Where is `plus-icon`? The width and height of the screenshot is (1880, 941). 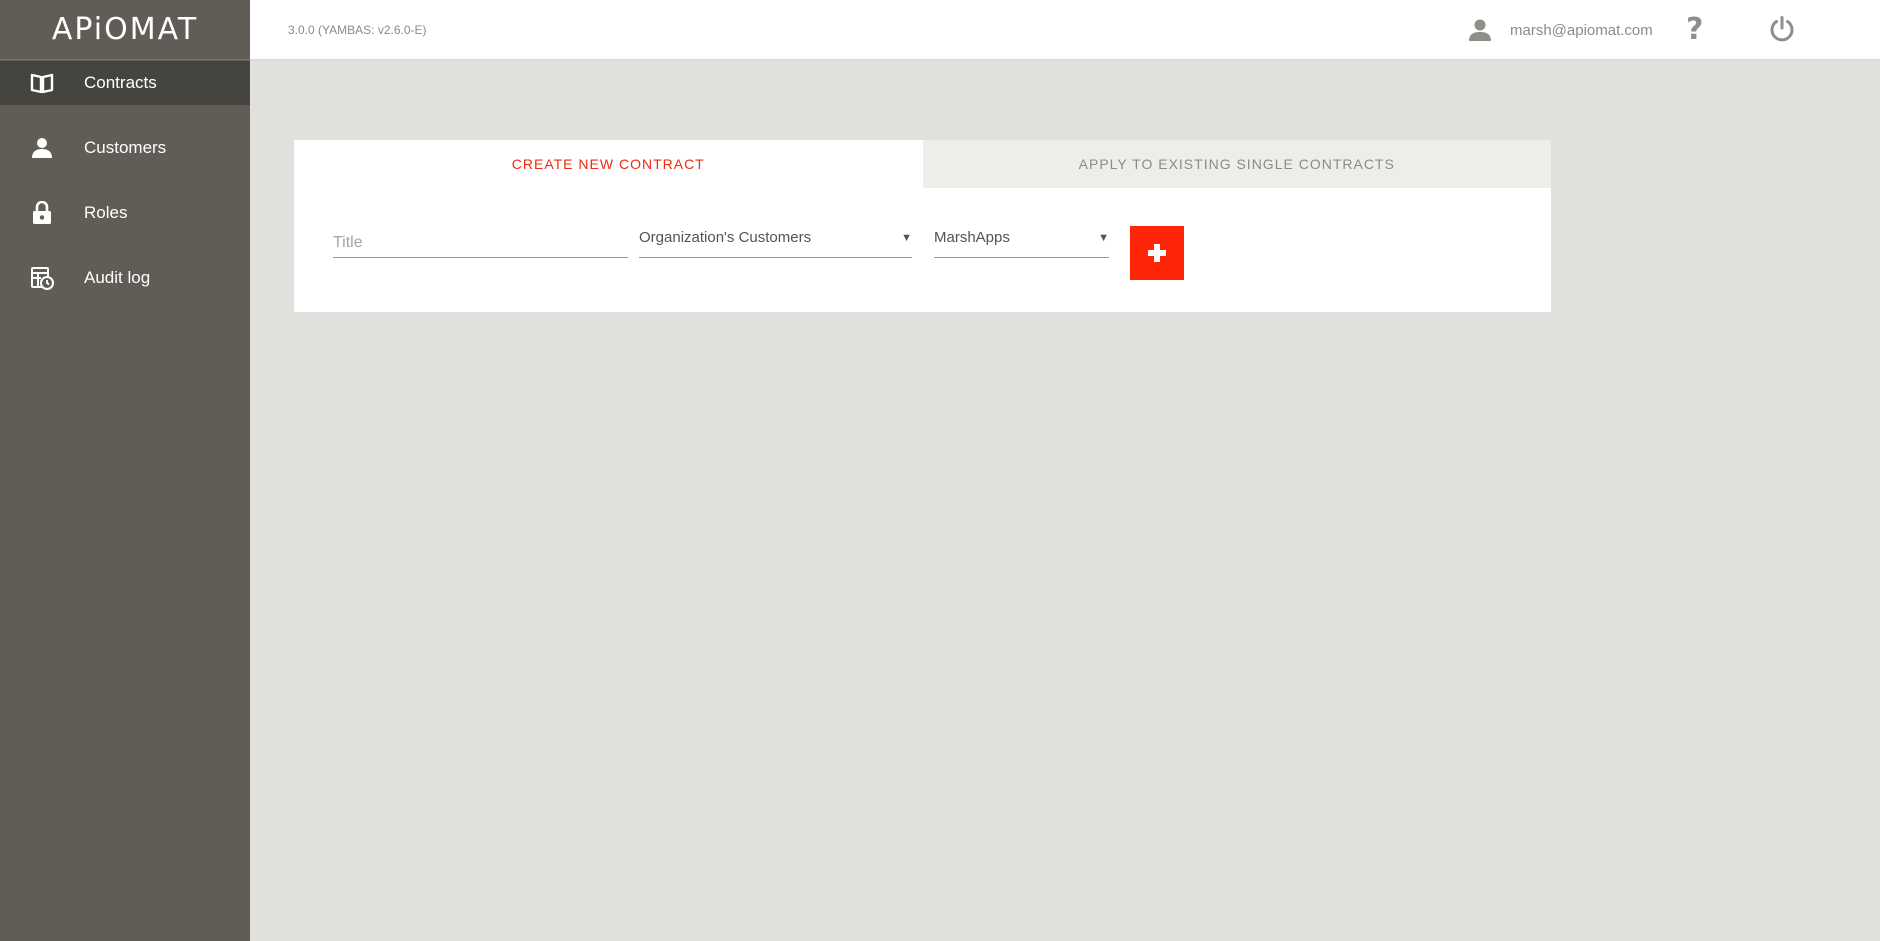
plus-icon is located at coordinates (1157, 253).